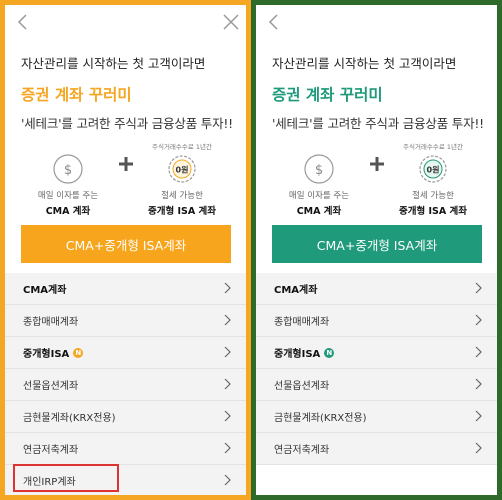 Image resolution: width=502 pixels, height=500 pixels. I want to click on close-icon, so click(231, 22).